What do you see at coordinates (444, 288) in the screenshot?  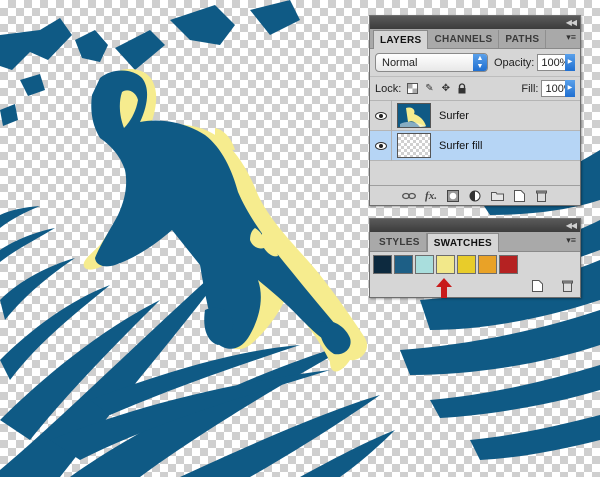 I see `red-arrow-indicator-icon` at bounding box center [444, 288].